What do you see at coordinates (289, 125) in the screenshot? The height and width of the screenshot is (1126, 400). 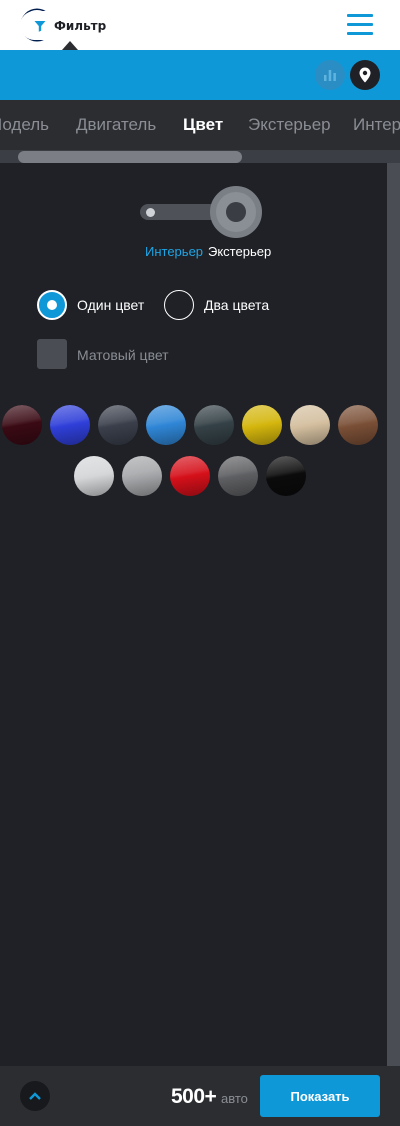 I see `tab-exterior: Экстерьер` at bounding box center [289, 125].